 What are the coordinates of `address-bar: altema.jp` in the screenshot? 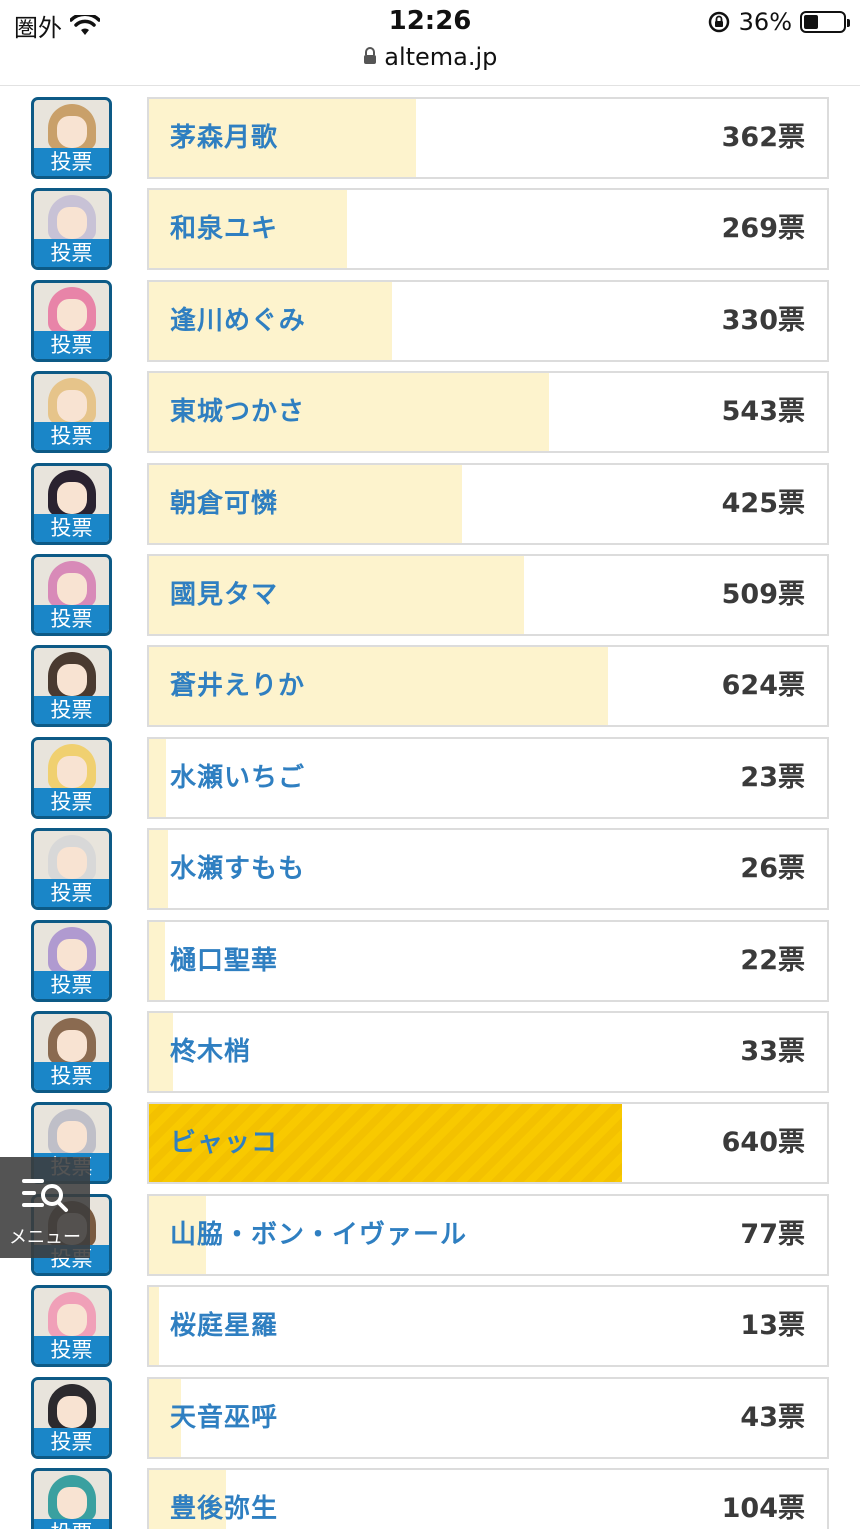 It's located at (430, 56).